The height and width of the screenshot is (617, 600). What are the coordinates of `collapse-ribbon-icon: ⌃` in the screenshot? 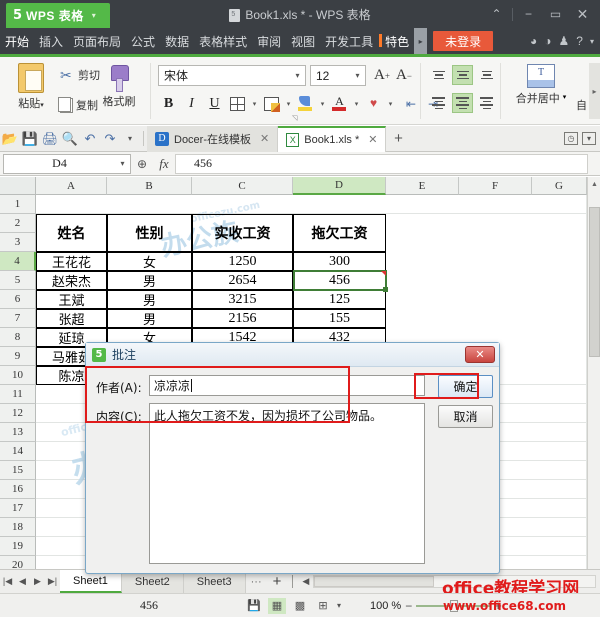 It's located at (496, 14).